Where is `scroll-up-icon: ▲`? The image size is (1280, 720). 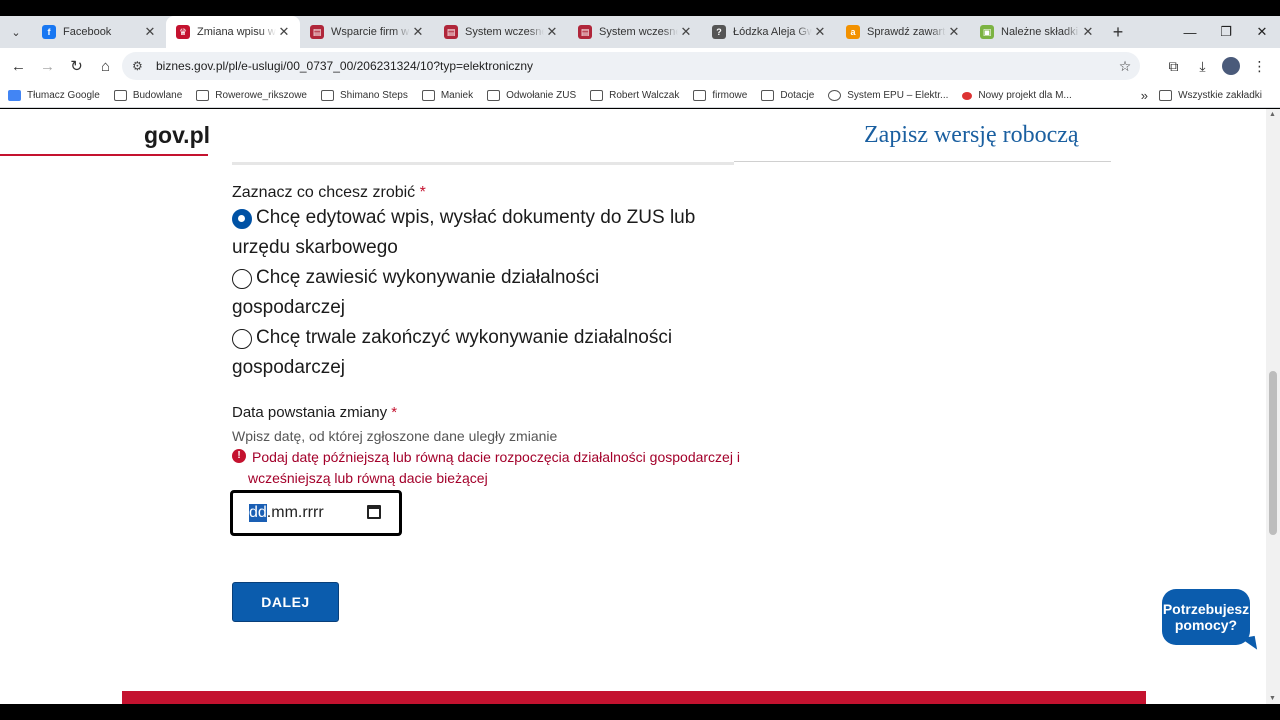
scroll-up-icon: ▲ is located at coordinates (1272, 114).